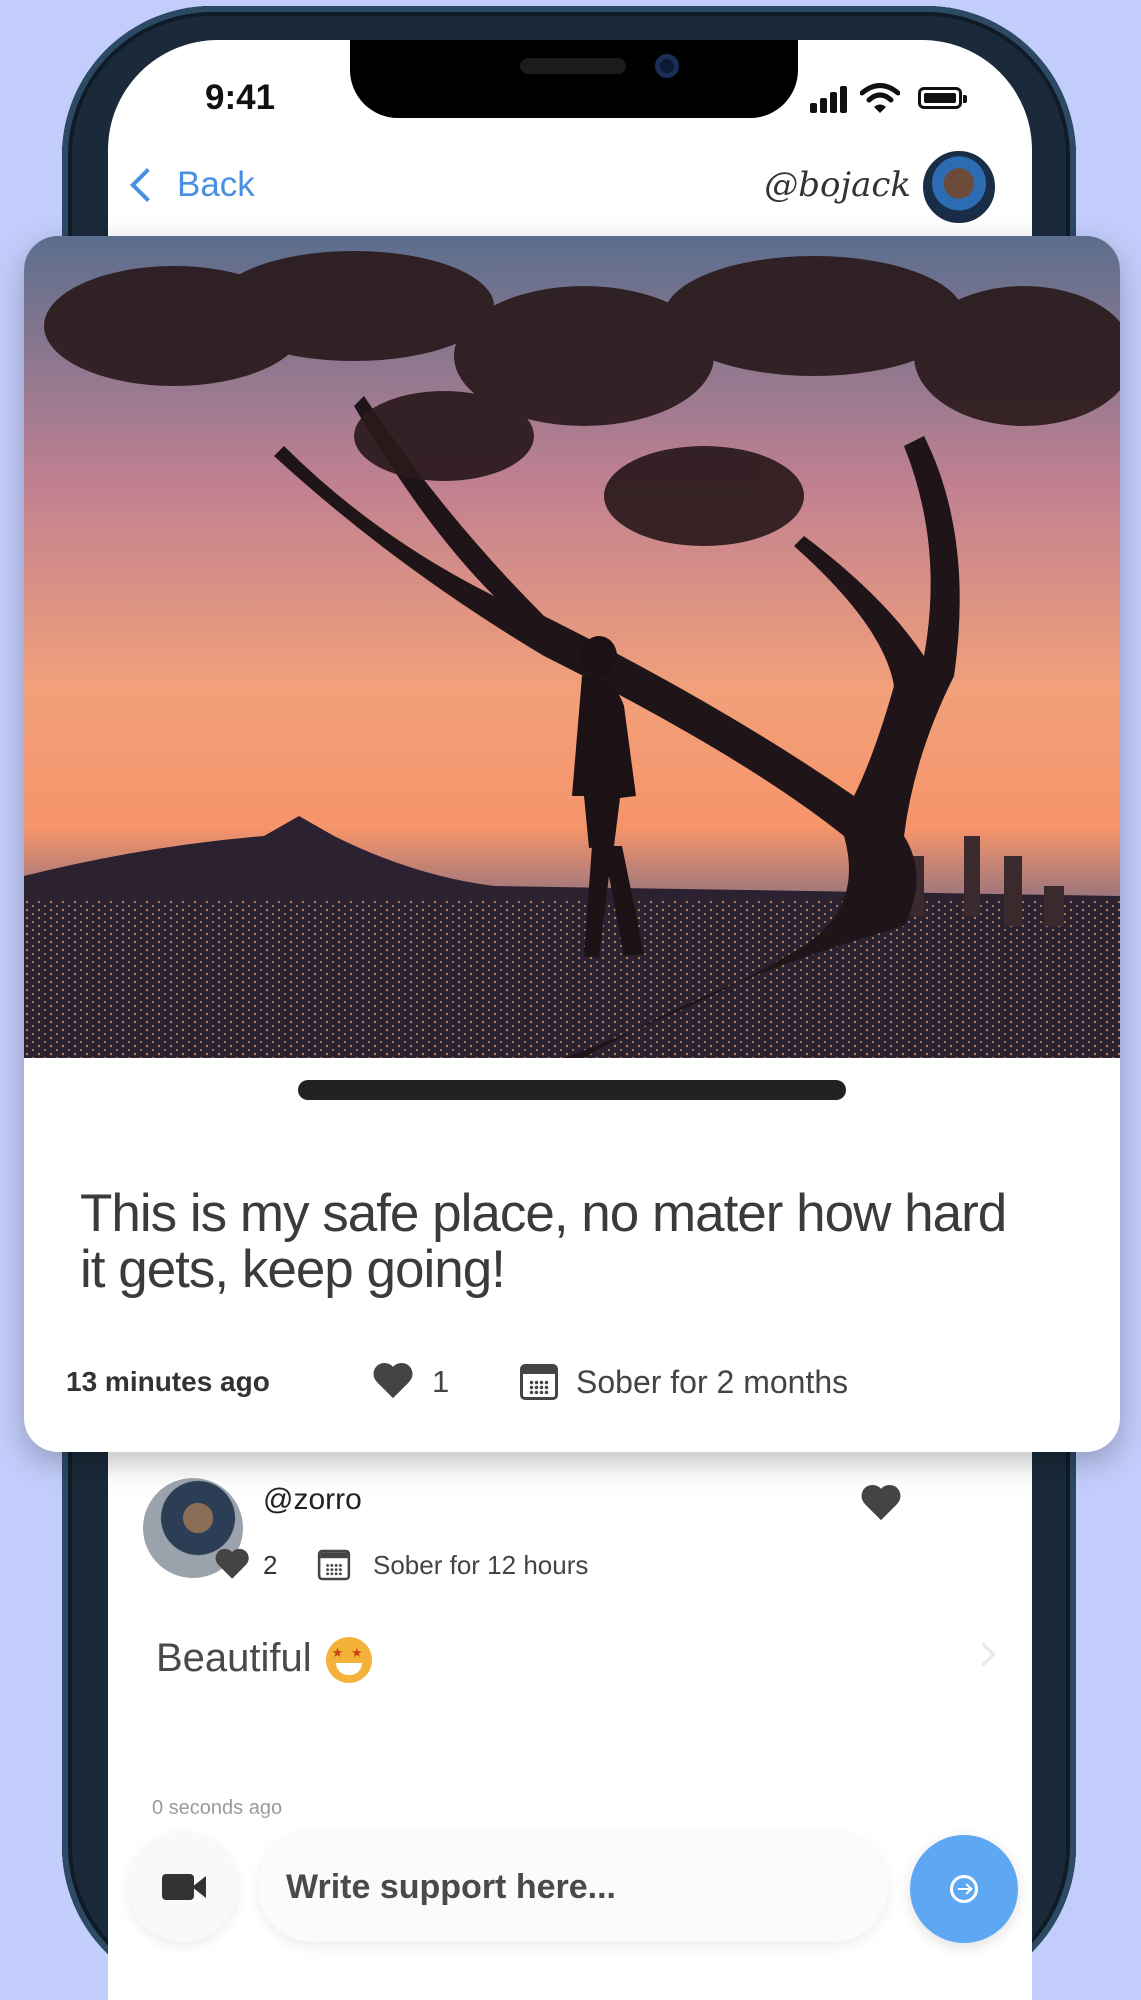  Describe the element at coordinates (837, 185) in the screenshot. I see `current-user-handle: @bojack` at that location.